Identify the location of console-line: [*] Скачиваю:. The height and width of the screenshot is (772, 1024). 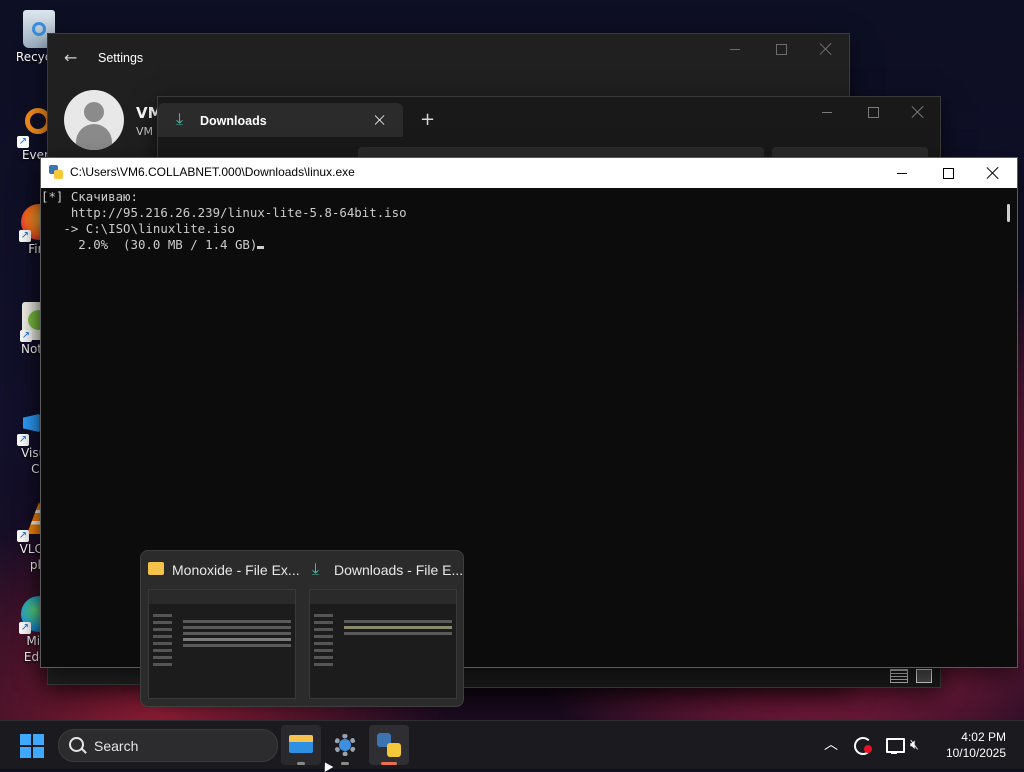
(89, 196).